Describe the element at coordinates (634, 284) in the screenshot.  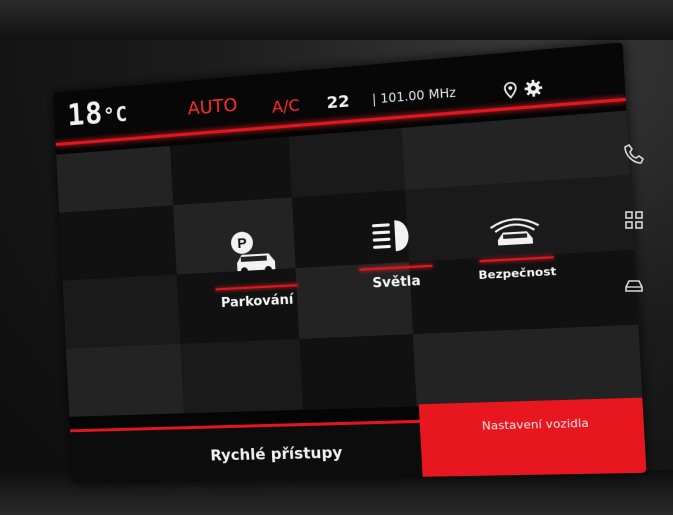
I see `car-icon` at that location.